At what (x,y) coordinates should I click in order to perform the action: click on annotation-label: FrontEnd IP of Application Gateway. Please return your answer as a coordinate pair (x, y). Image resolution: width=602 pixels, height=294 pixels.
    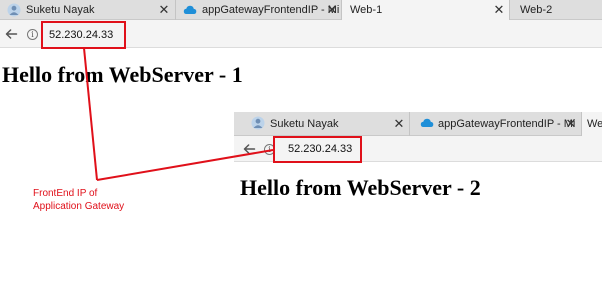
    Looking at the image, I should click on (78, 200).